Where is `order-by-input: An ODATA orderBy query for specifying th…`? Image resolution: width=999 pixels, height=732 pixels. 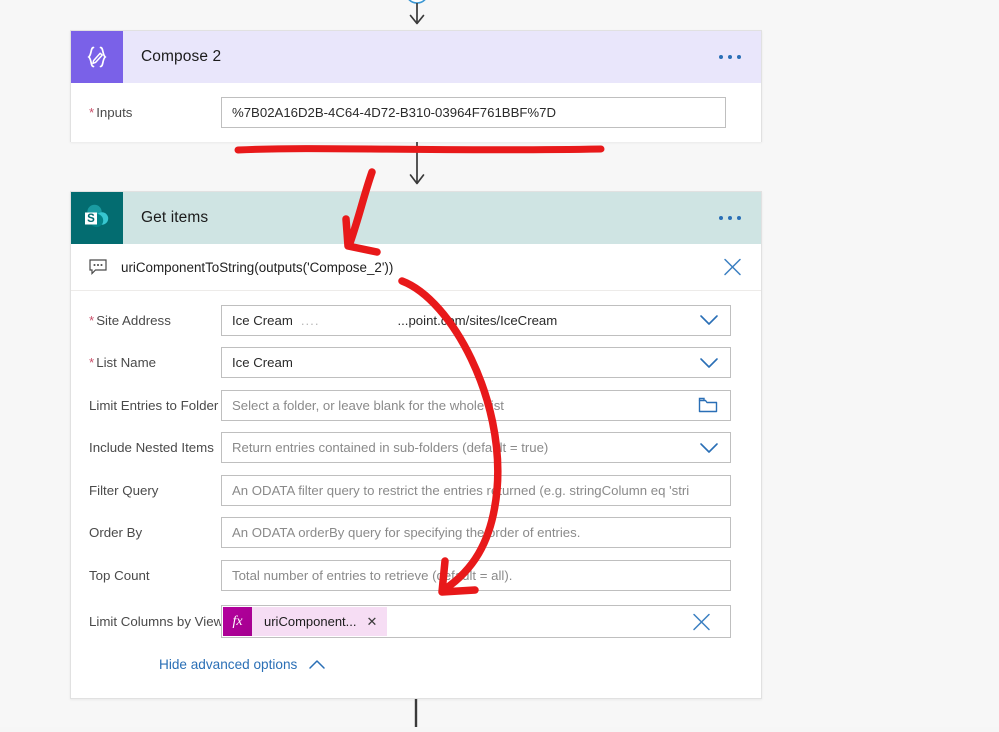
order-by-input: An ODATA orderBy query for specifying th… is located at coordinates (476, 533).